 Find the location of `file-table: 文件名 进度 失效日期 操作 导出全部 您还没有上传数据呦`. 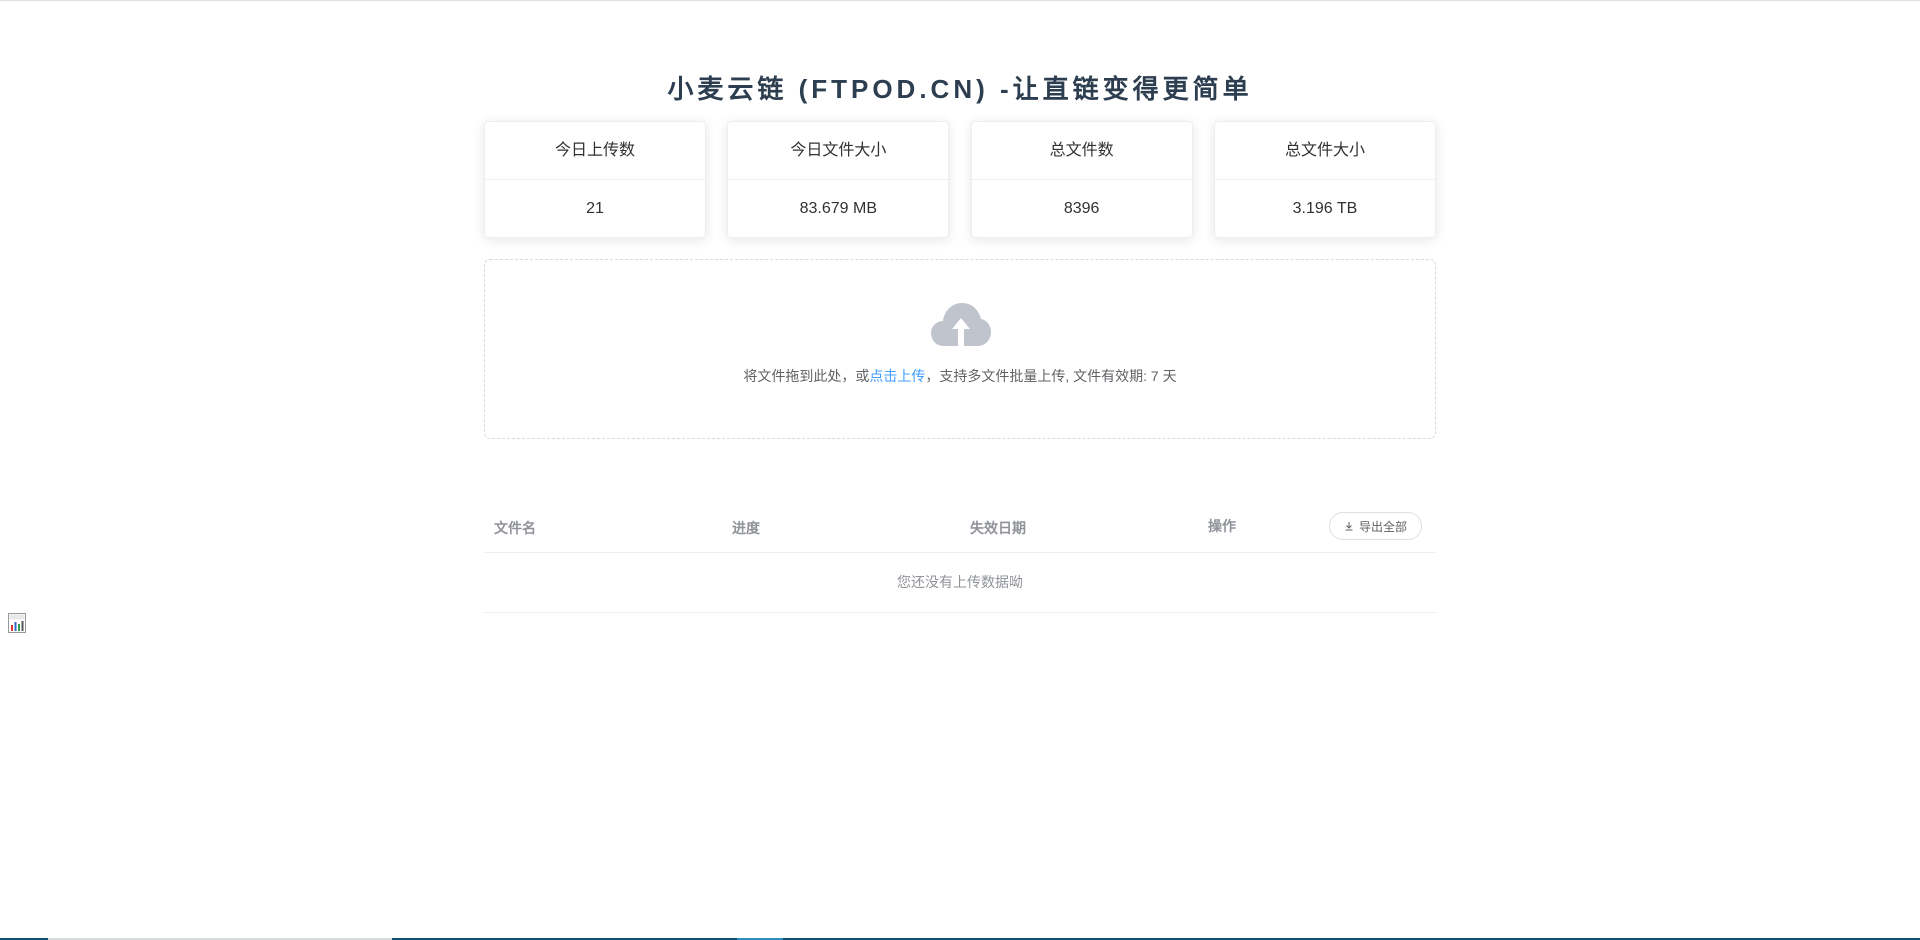

file-table: 文件名 进度 失效日期 操作 导出全部 您还没有上传数据呦 is located at coordinates (960, 557).